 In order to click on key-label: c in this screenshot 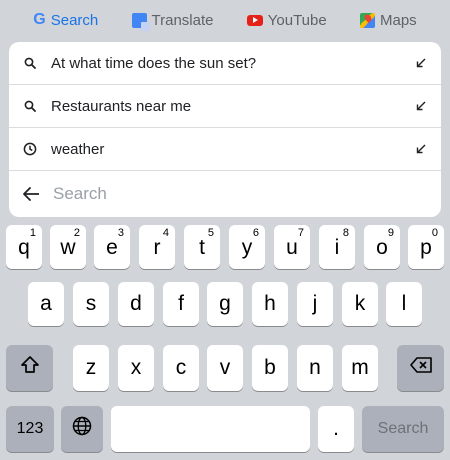, I will do `click(181, 367)`.